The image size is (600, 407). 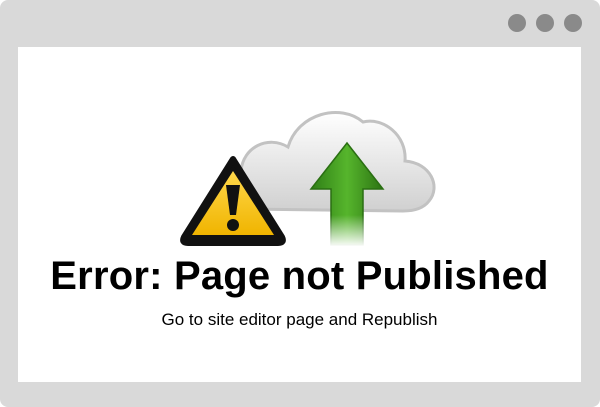 What do you see at coordinates (300, 23) in the screenshot?
I see `window-titlebar` at bounding box center [300, 23].